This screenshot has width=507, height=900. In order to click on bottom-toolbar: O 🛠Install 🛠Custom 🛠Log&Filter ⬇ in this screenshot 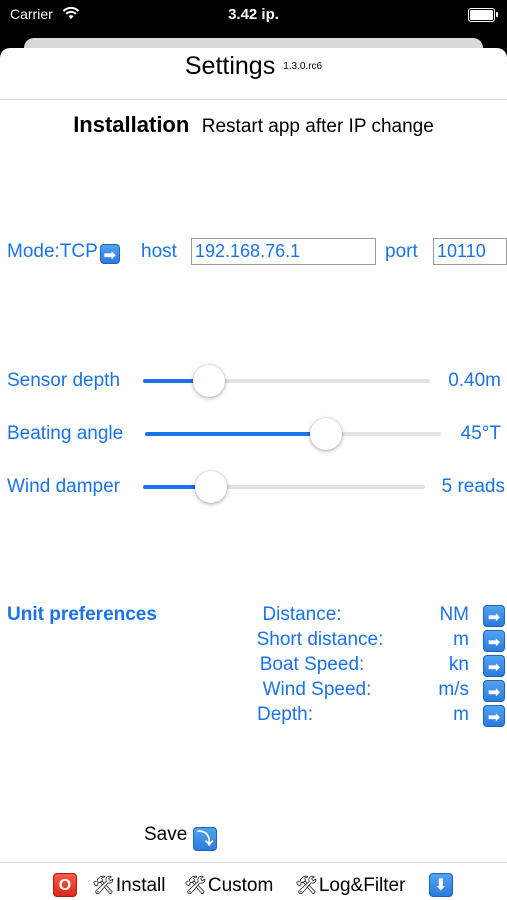, I will do `click(253, 886)`.